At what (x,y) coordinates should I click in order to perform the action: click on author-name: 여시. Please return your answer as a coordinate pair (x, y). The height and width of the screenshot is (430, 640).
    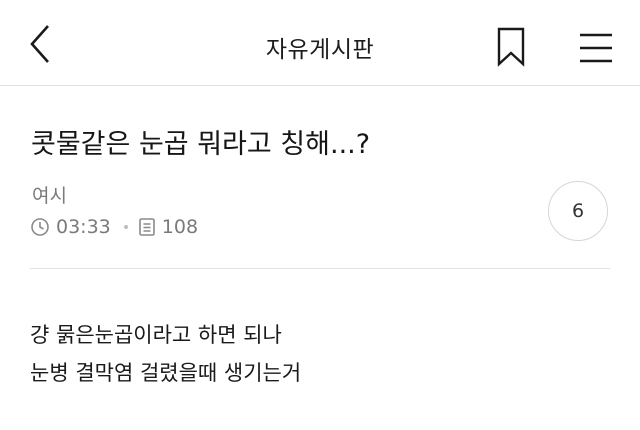
    Looking at the image, I should click on (49, 194).